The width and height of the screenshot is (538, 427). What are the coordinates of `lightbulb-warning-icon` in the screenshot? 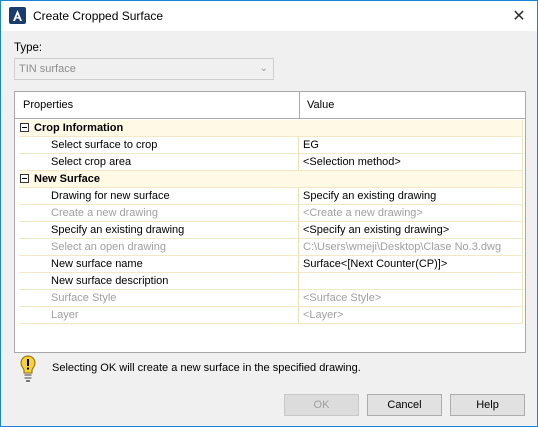 It's located at (28, 369).